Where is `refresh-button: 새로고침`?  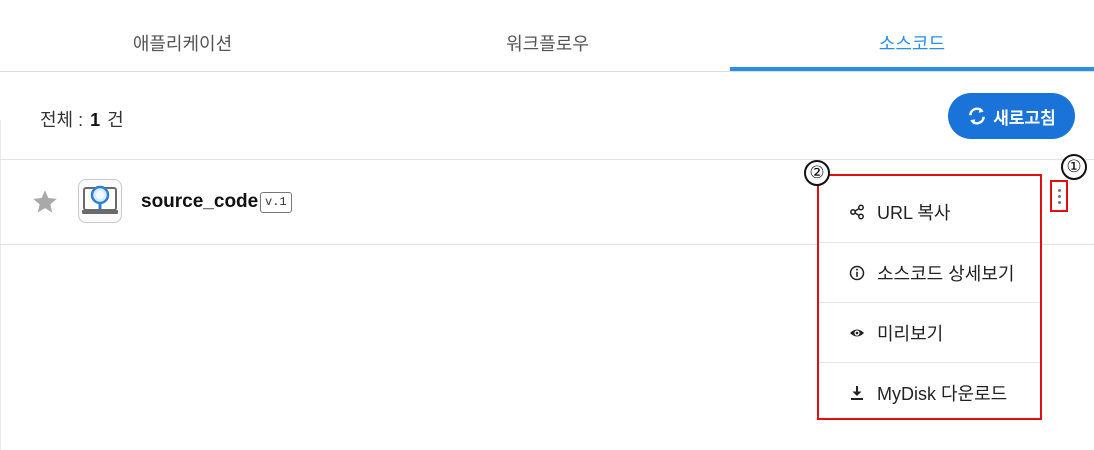
refresh-button: 새로고침 is located at coordinates (1011, 116).